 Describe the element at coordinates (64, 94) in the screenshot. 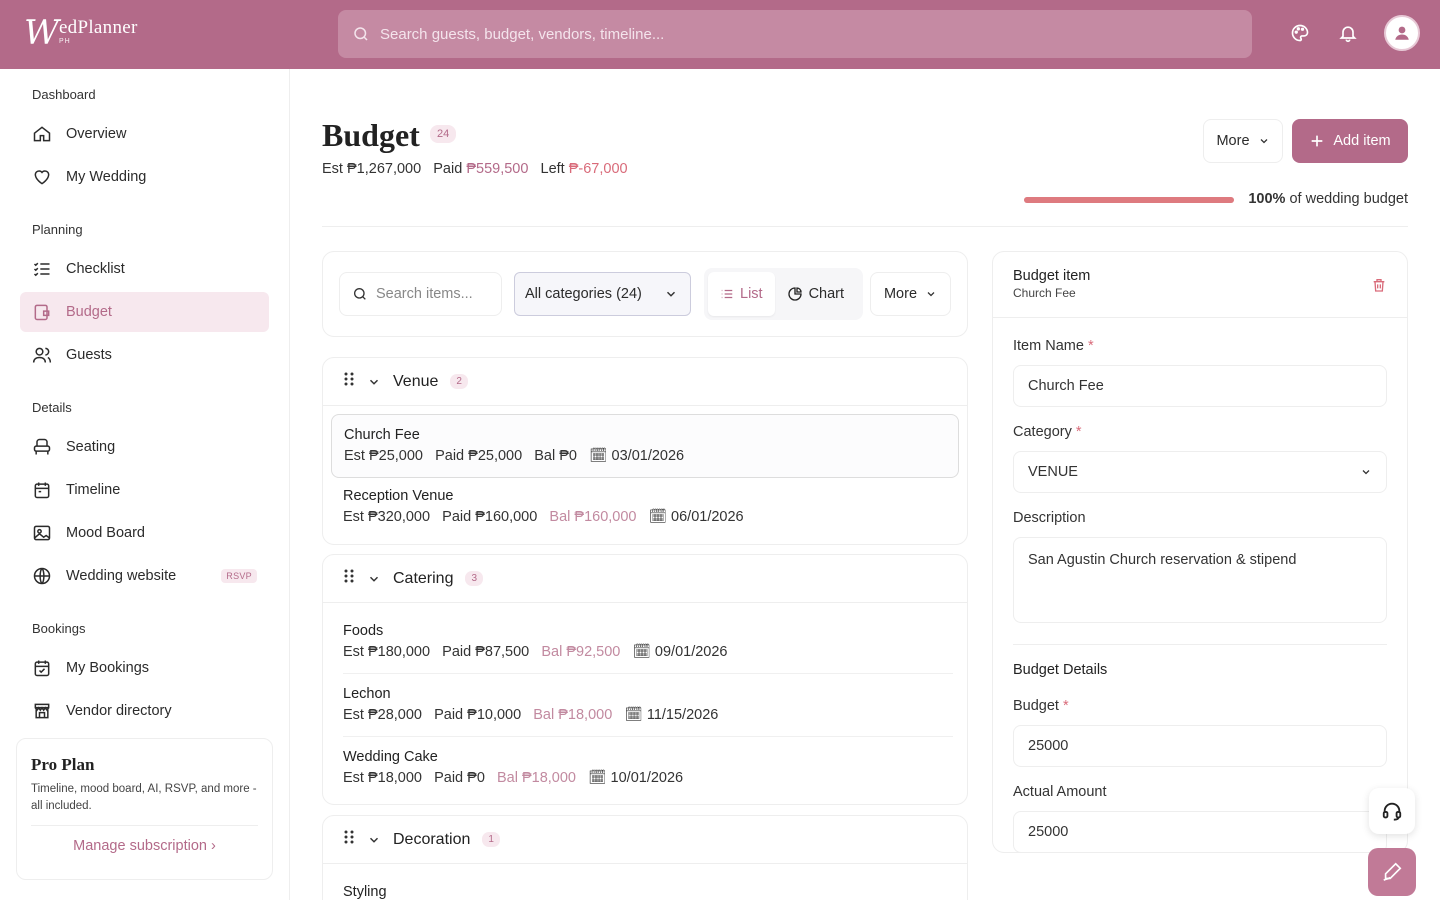

I see `sidebar-section-dashboard: Dashboard` at that location.